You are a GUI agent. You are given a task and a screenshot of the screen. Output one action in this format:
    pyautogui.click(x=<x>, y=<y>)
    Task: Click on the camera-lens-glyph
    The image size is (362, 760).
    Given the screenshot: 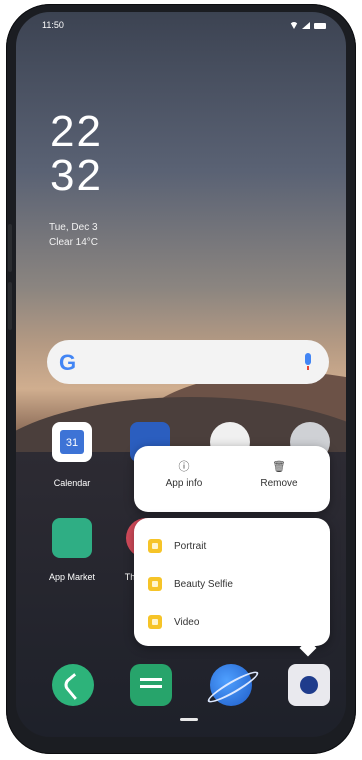 What is the action you would take?
    pyautogui.click(x=309, y=685)
    